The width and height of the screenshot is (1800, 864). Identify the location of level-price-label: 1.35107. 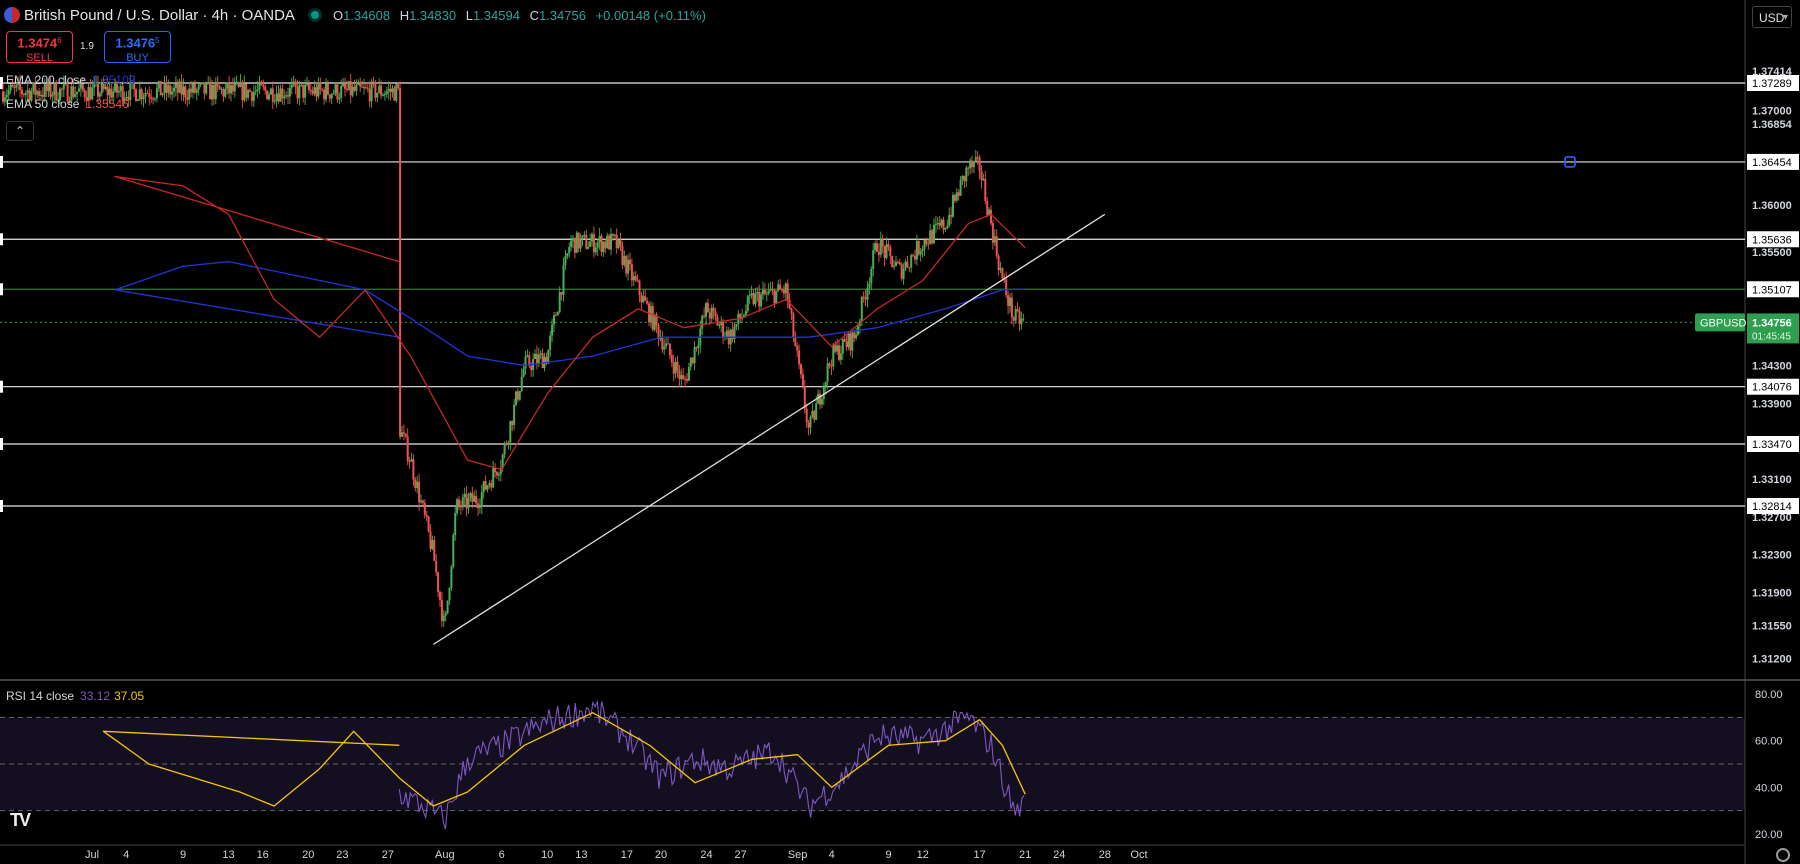
(1772, 290).